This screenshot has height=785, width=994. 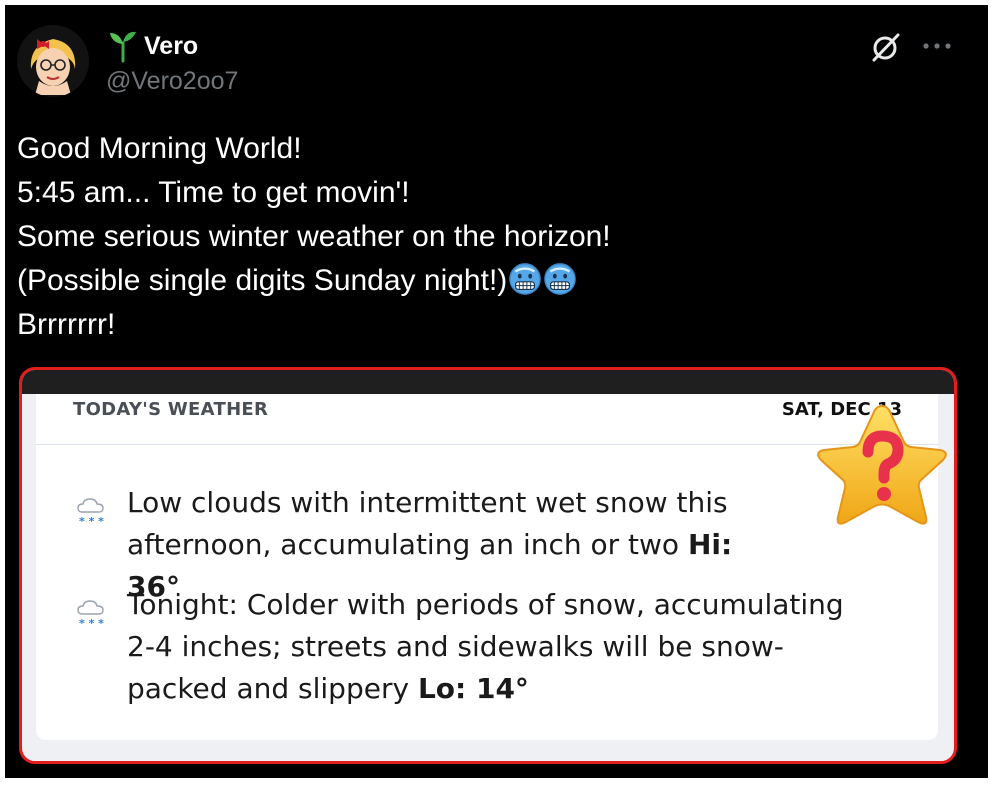 I want to click on avatar-image, so click(x=53, y=61).